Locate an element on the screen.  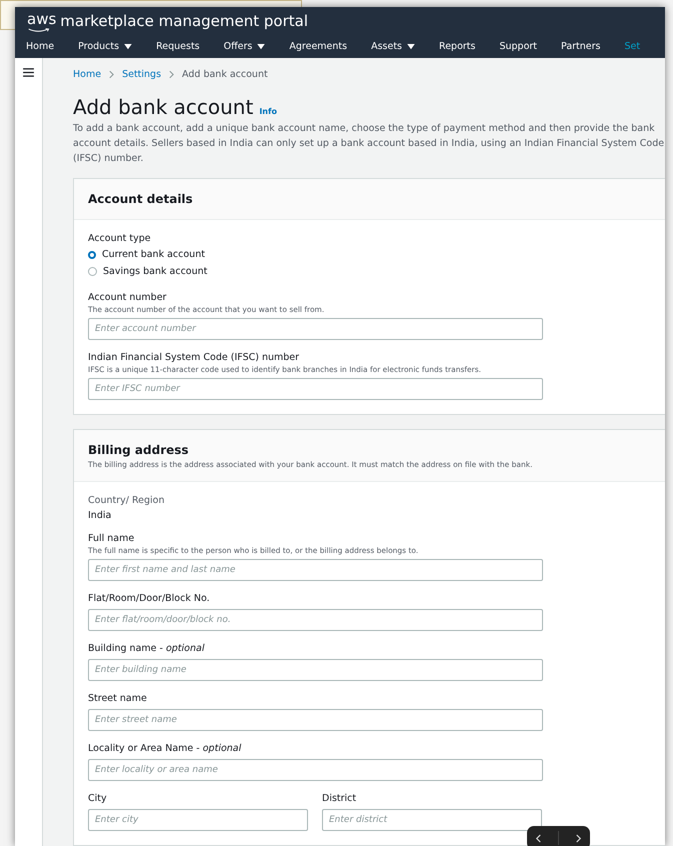
nav-item: Reports is located at coordinates (457, 46).